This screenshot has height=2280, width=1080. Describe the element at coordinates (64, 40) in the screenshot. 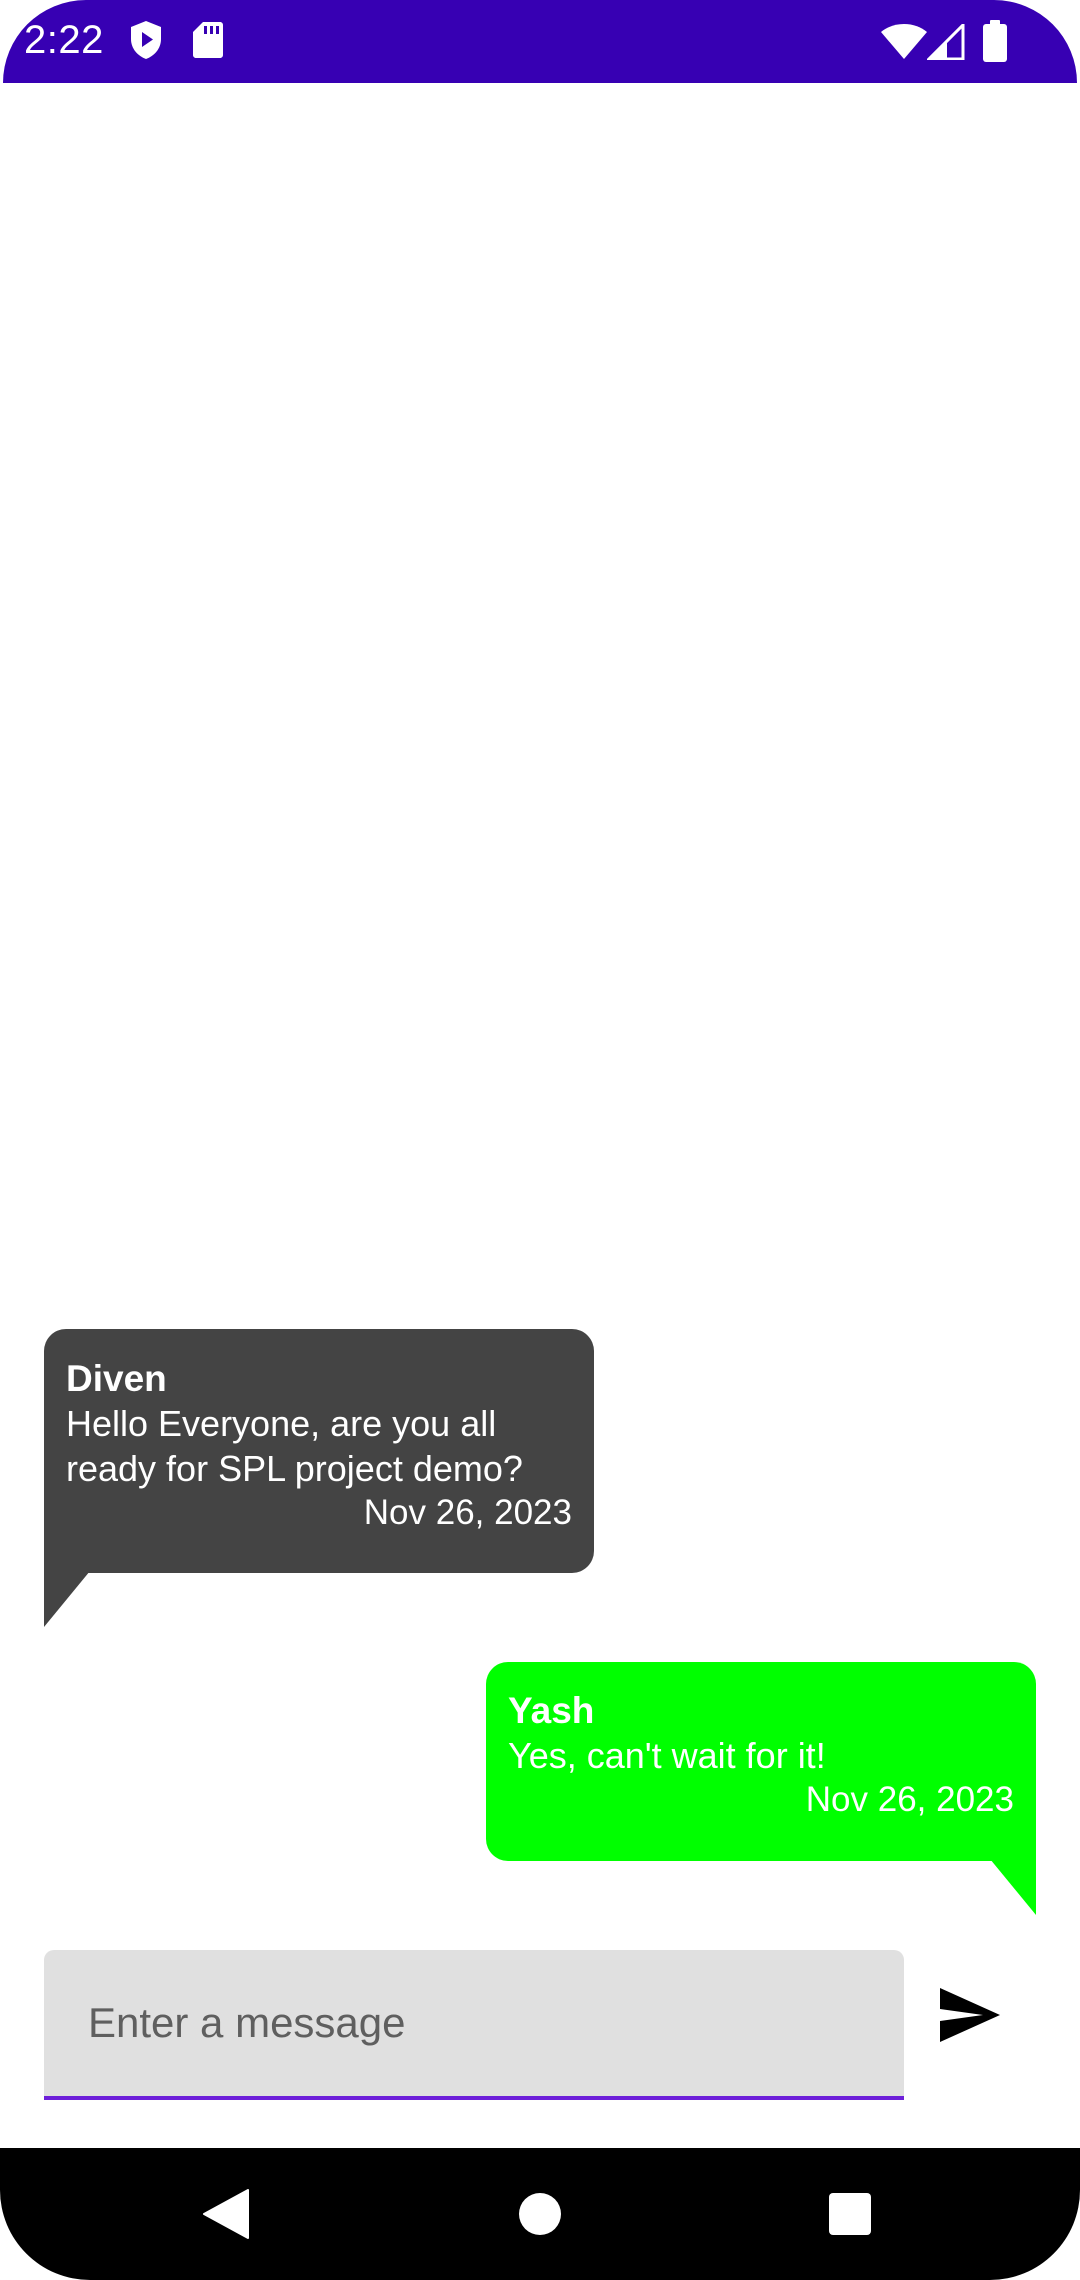

I see `status-time: 2:22` at that location.